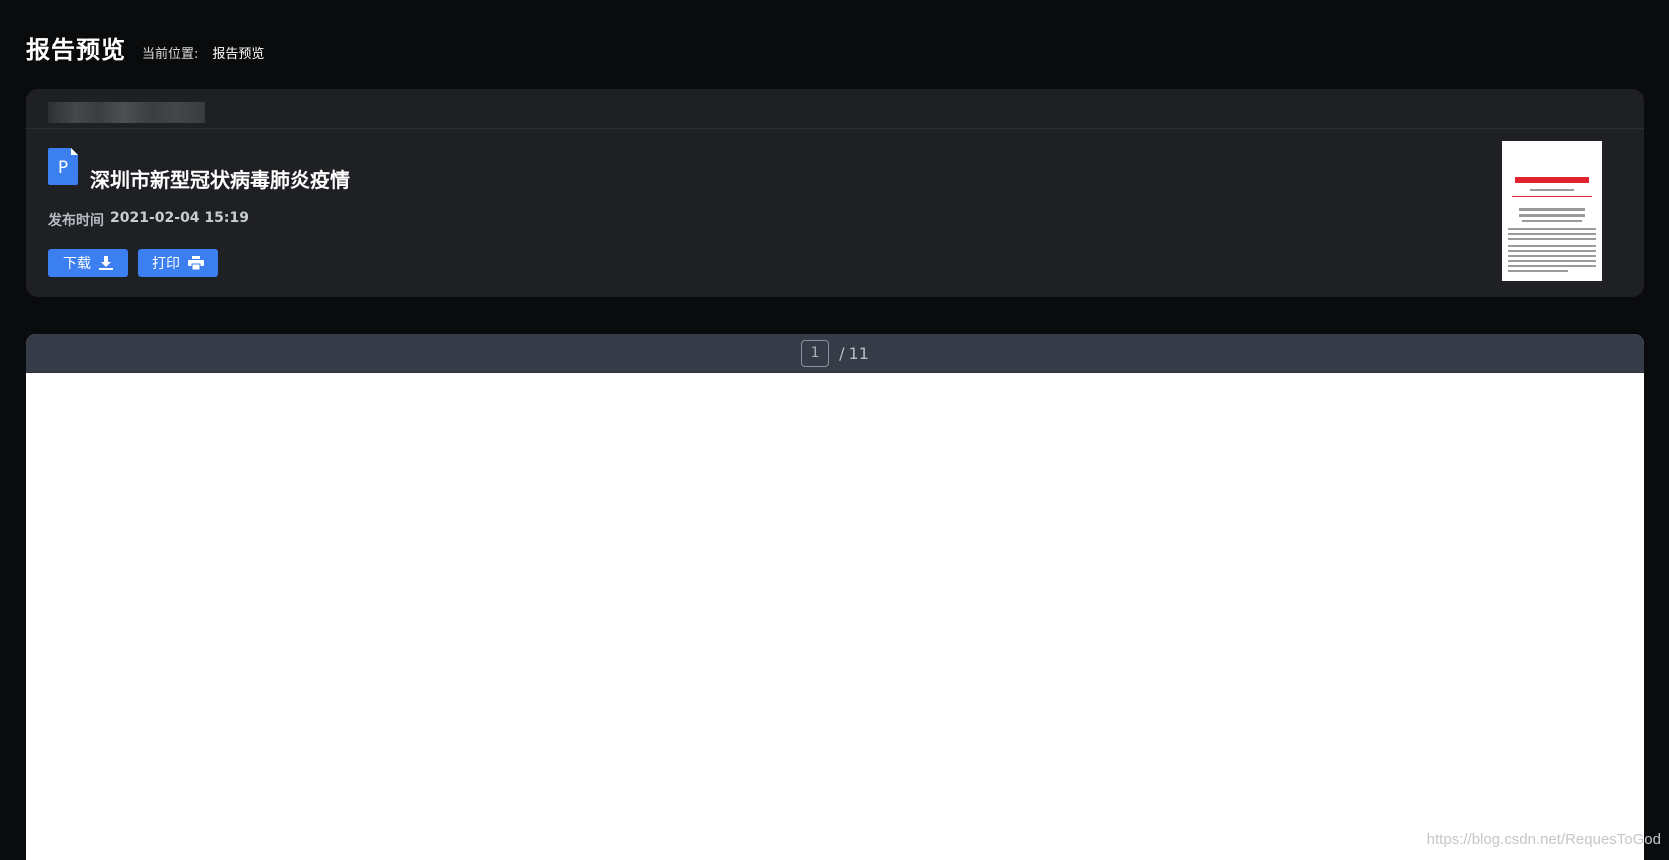 The height and width of the screenshot is (860, 1669). What do you see at coordinates (76, 221) in the screenshot?
I see `publish-label: 发布时间` at bounding box center [76, 221].